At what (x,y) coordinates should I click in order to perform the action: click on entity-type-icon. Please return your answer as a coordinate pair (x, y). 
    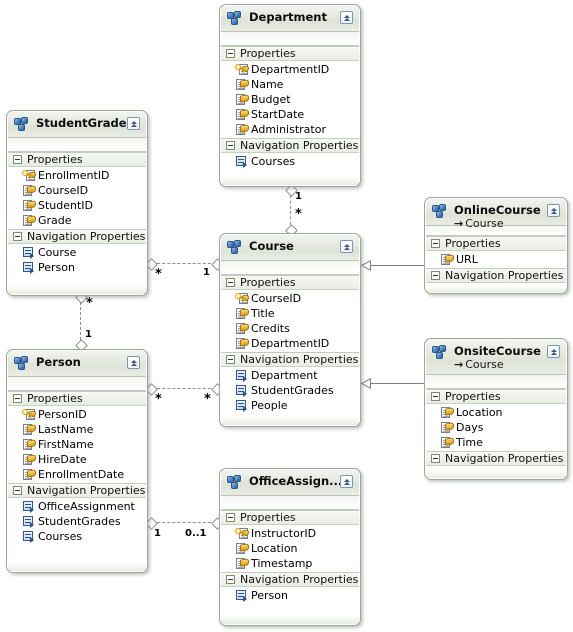
    Looking at the image, I should click on (440, 352).